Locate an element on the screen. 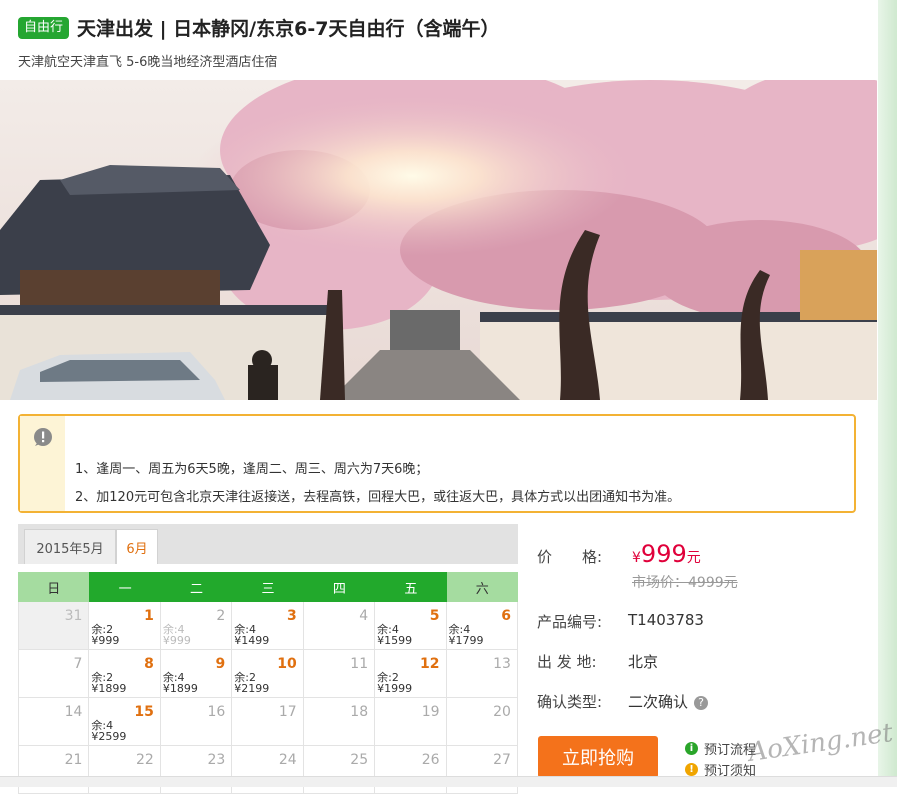 Image resolution: width=897 pixels, height=794 pixels. price-amount: 999 is located at coordinates (663, 554).